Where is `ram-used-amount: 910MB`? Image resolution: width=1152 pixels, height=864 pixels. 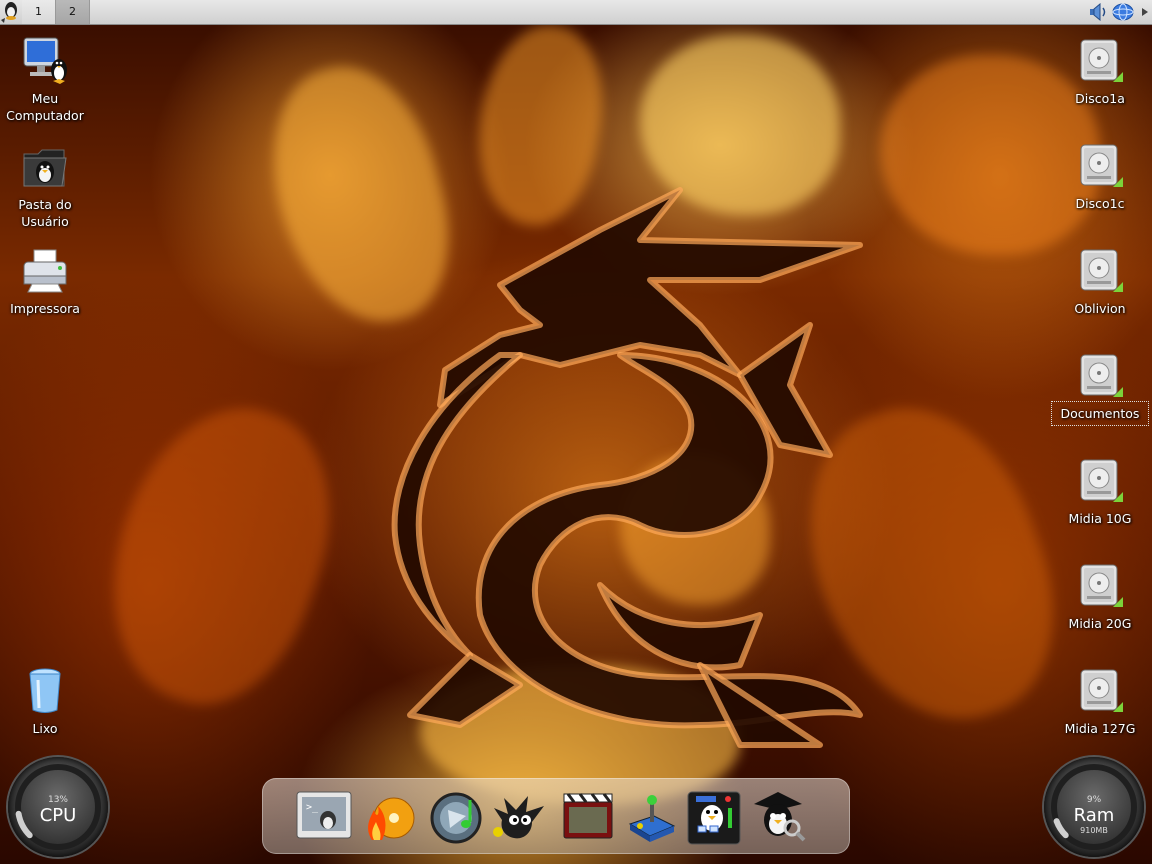 ram-used-amount: 910MB is located at coordinates (1094, 830).